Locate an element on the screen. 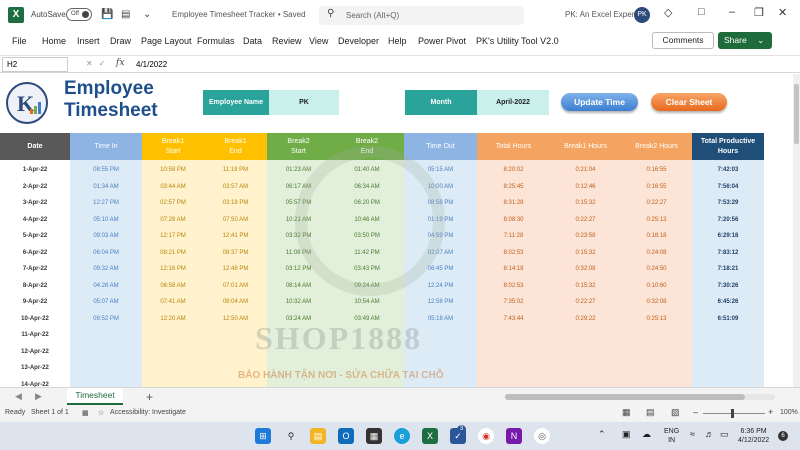 The height and width of the screenshot is (450, 800). cell-break2-start: 08:14 AM is located at coordinates (298, 286).